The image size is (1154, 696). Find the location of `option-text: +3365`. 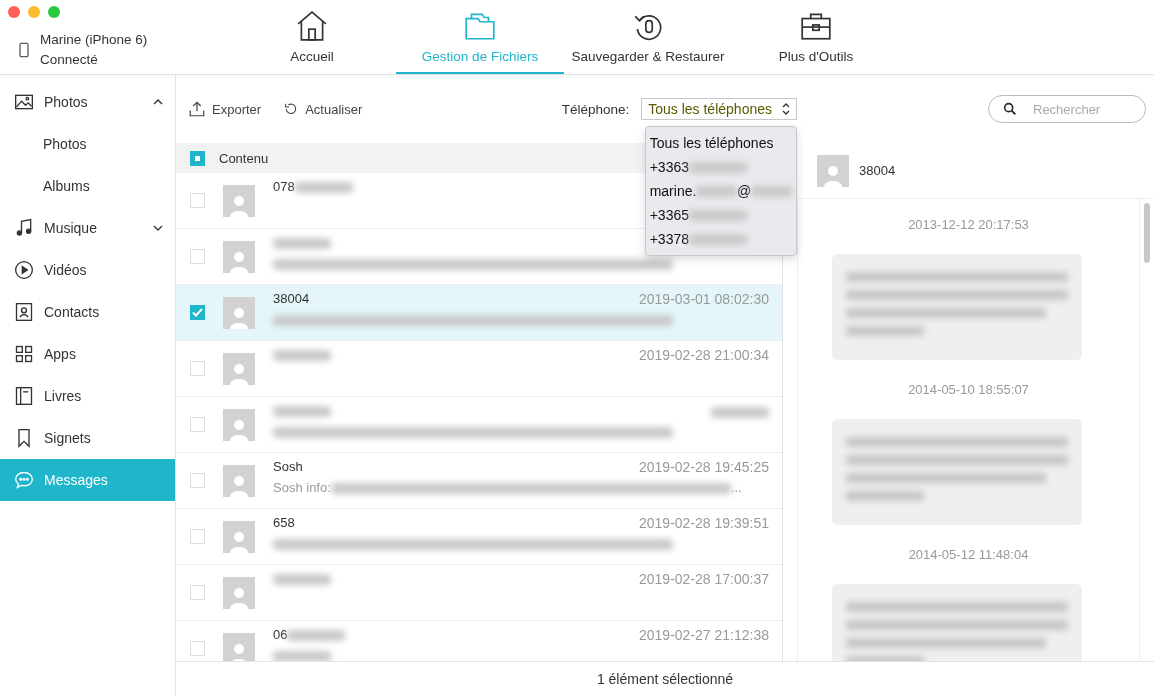

option-text: +3365 is located at coordinates (669, 215).